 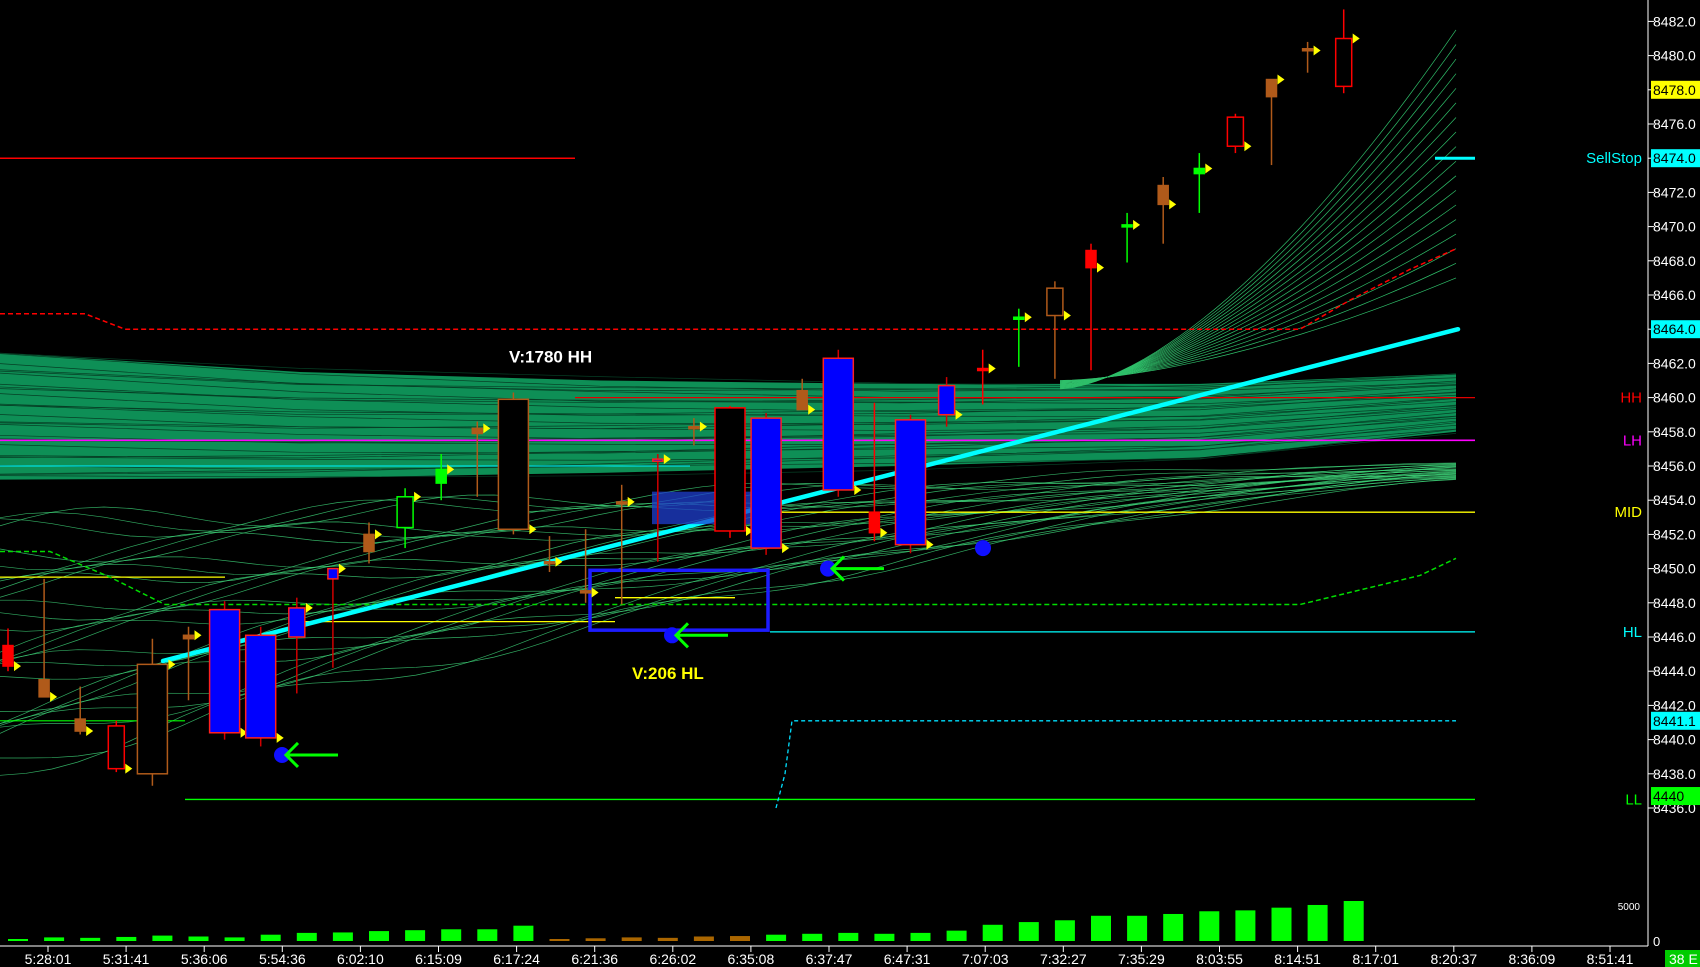 What do you see at coordinates (1674, 774) in the screenshot?
I see `price-tick-label: 8438.0` at bounding box center [1674, 774].